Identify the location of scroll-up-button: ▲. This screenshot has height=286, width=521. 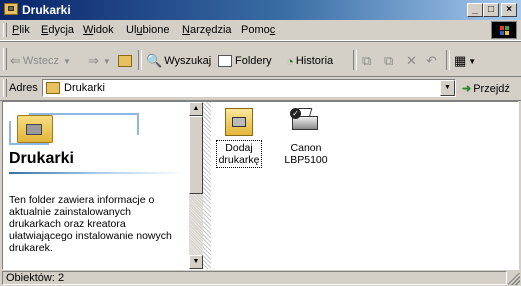
(196, 109).